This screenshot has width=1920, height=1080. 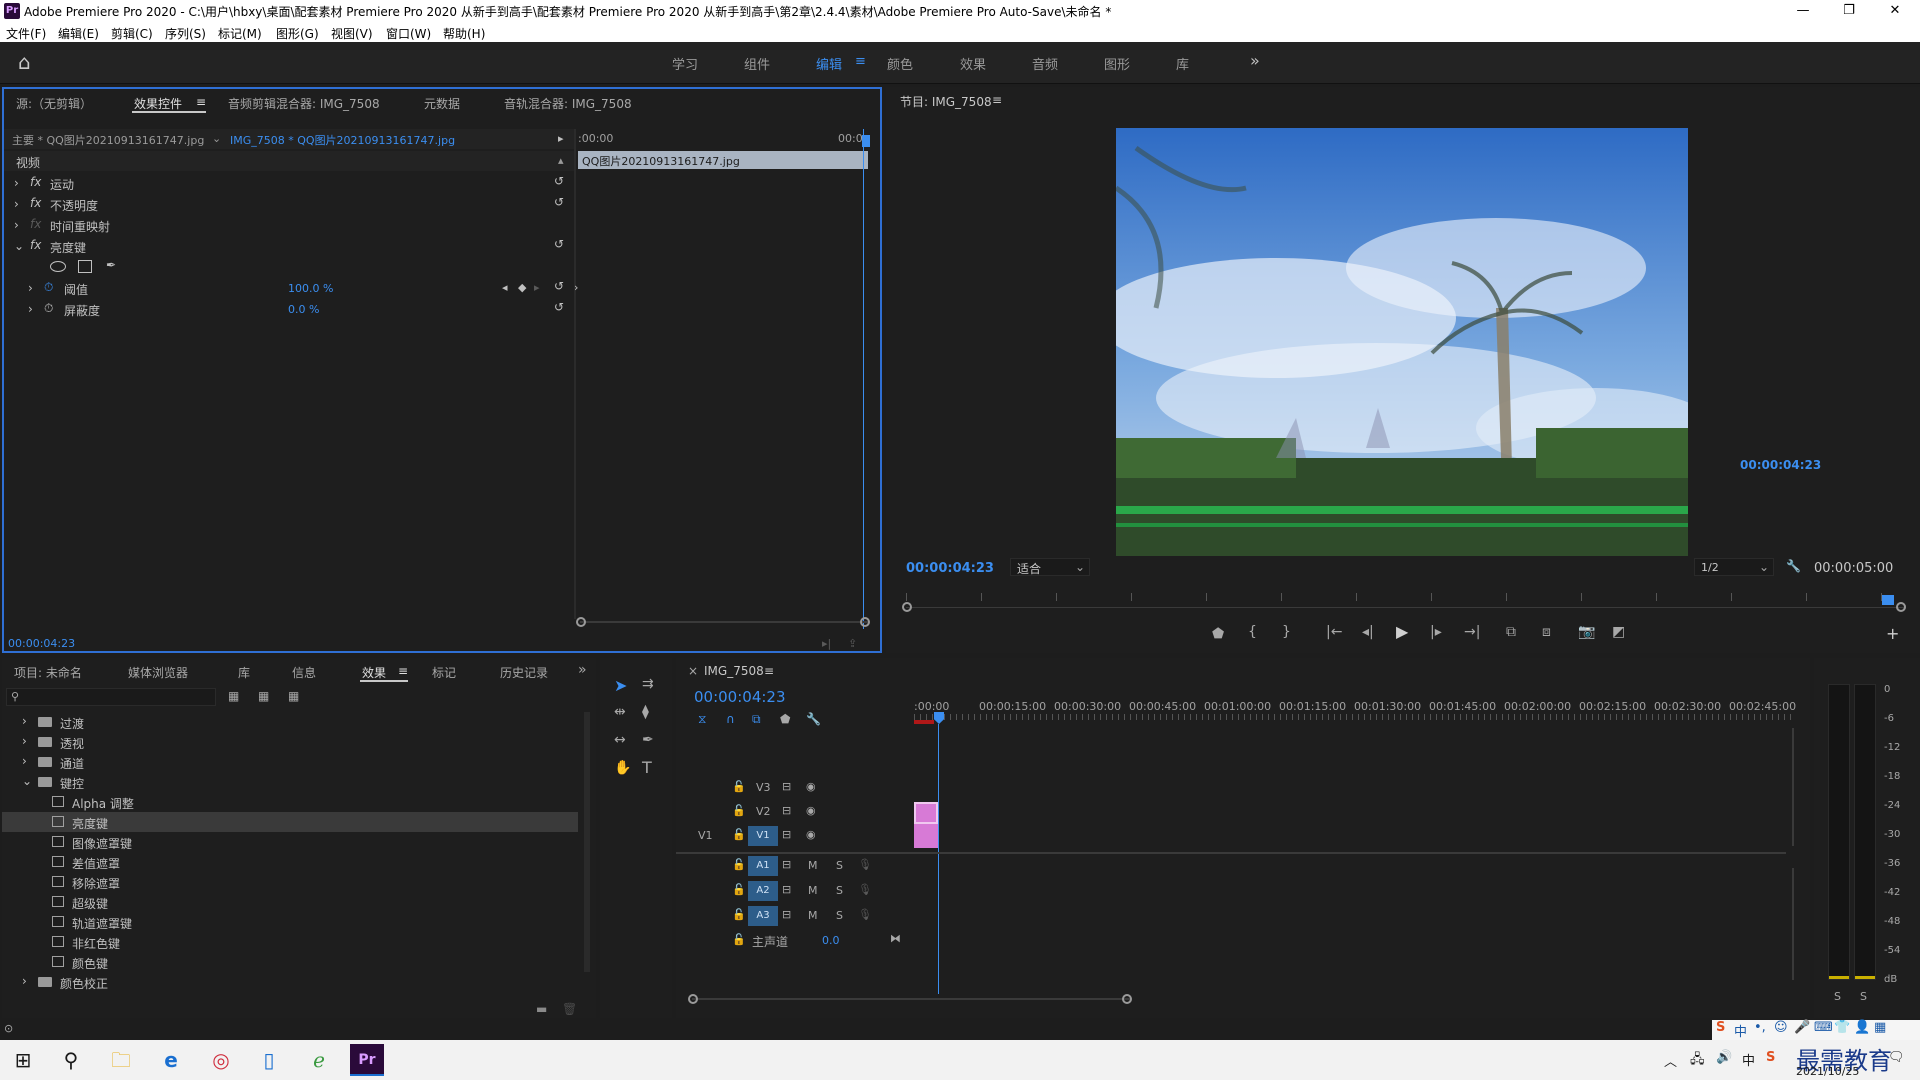 What do you see at coordinates (1734, 567) in the screenshot?
I see `resolution-select: 1/2 ⌄` at bounding box center [1734, 567].